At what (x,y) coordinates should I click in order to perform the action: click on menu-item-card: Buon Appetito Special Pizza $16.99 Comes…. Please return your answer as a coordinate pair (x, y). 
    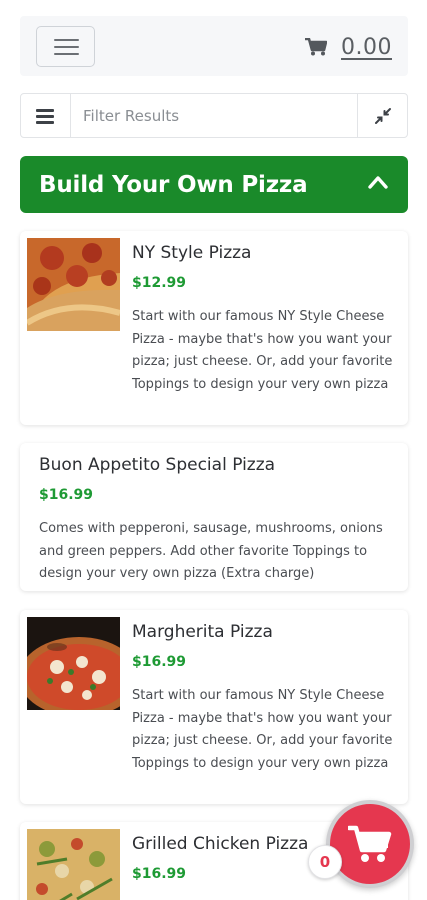
    Looking at the image, I should click on (214, 517).